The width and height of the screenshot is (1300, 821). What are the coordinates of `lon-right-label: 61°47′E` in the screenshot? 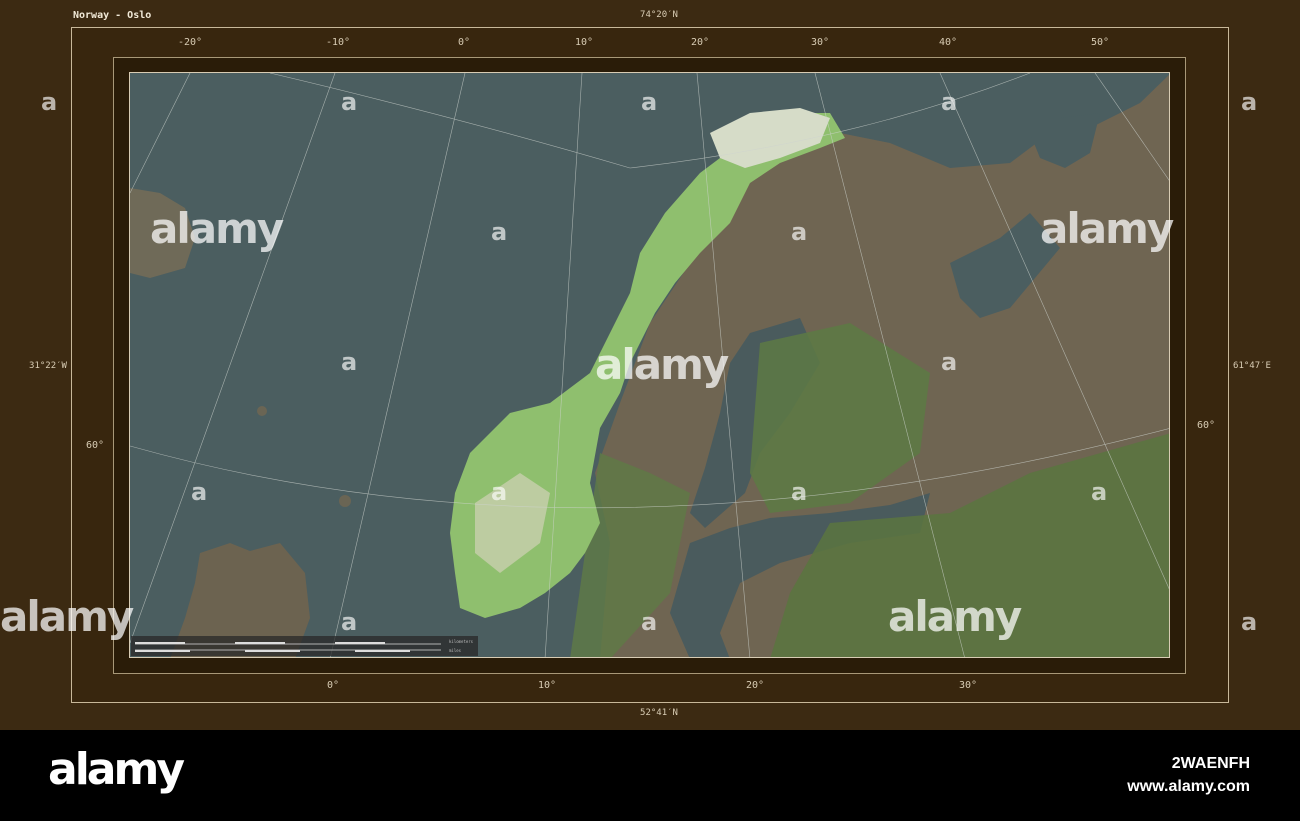 It's located at (1252, 366).